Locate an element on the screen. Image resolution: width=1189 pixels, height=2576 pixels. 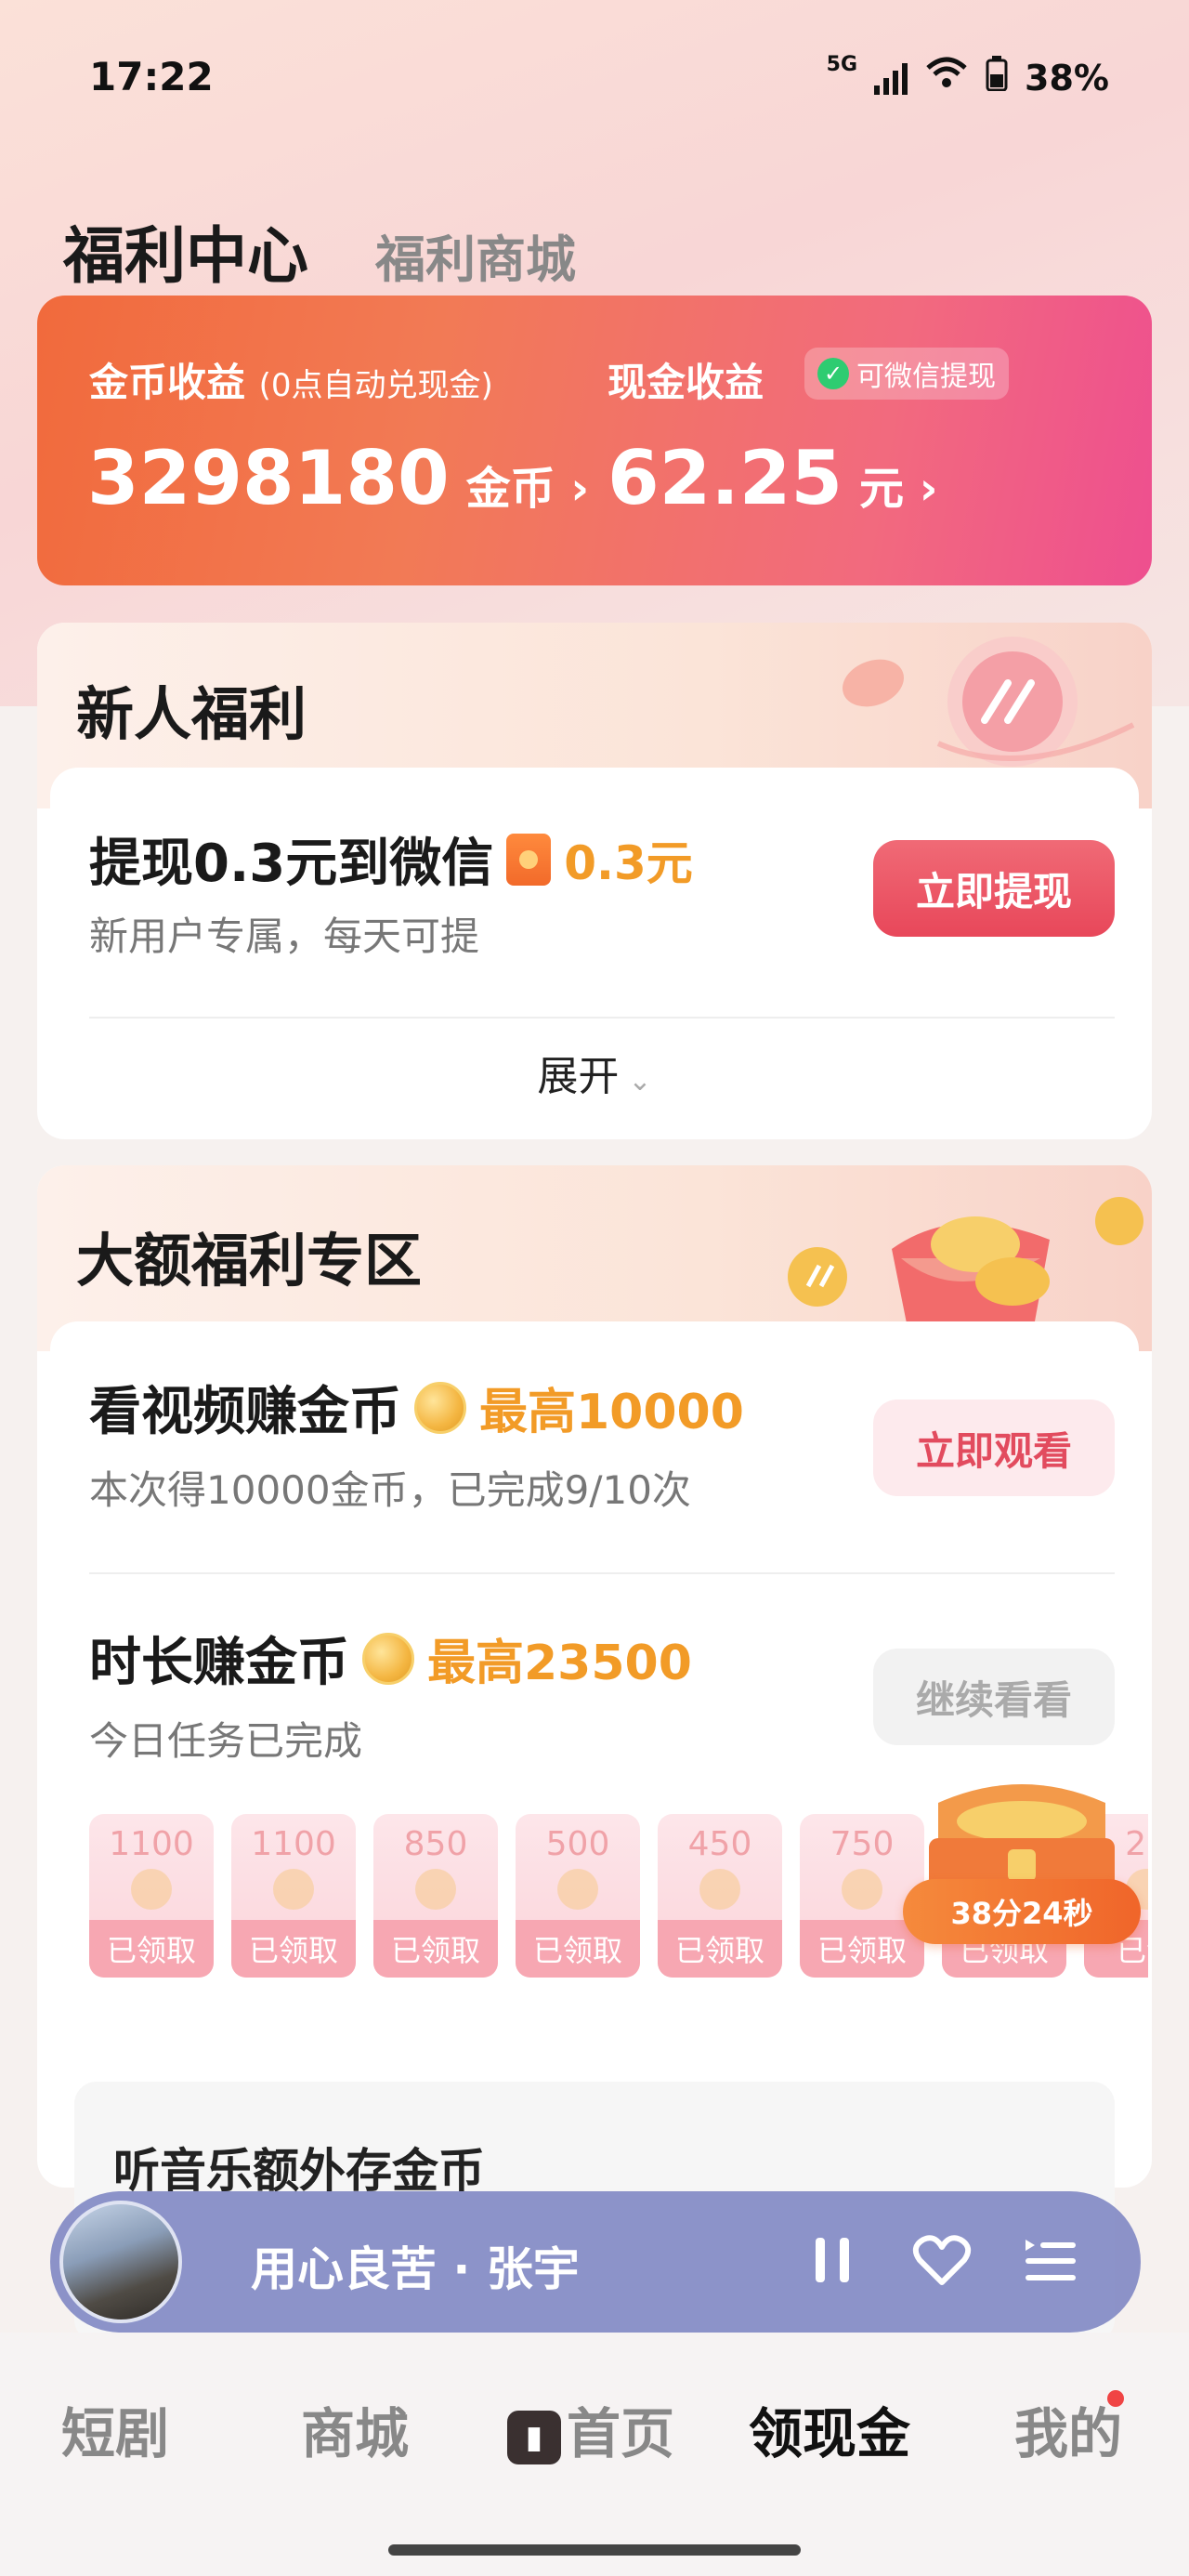
album-cover is located at coordinates (120, 2262).